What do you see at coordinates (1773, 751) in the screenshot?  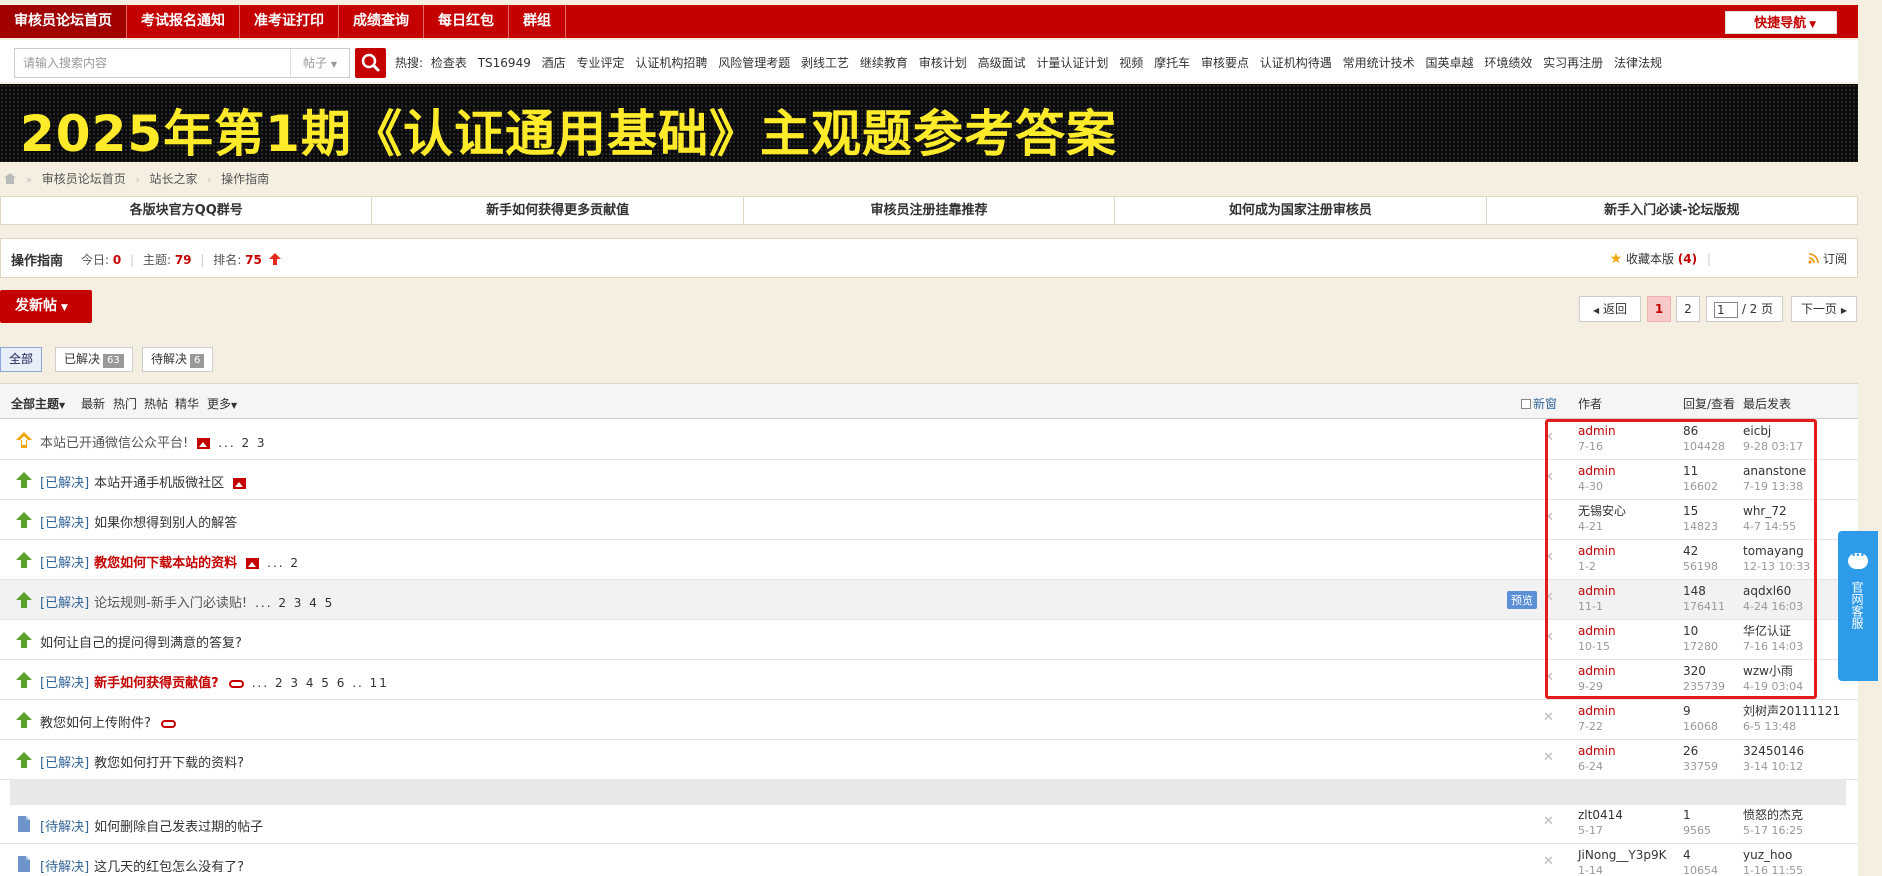 I see `last-poster: 32450146` at bounding box center [1773, 751].